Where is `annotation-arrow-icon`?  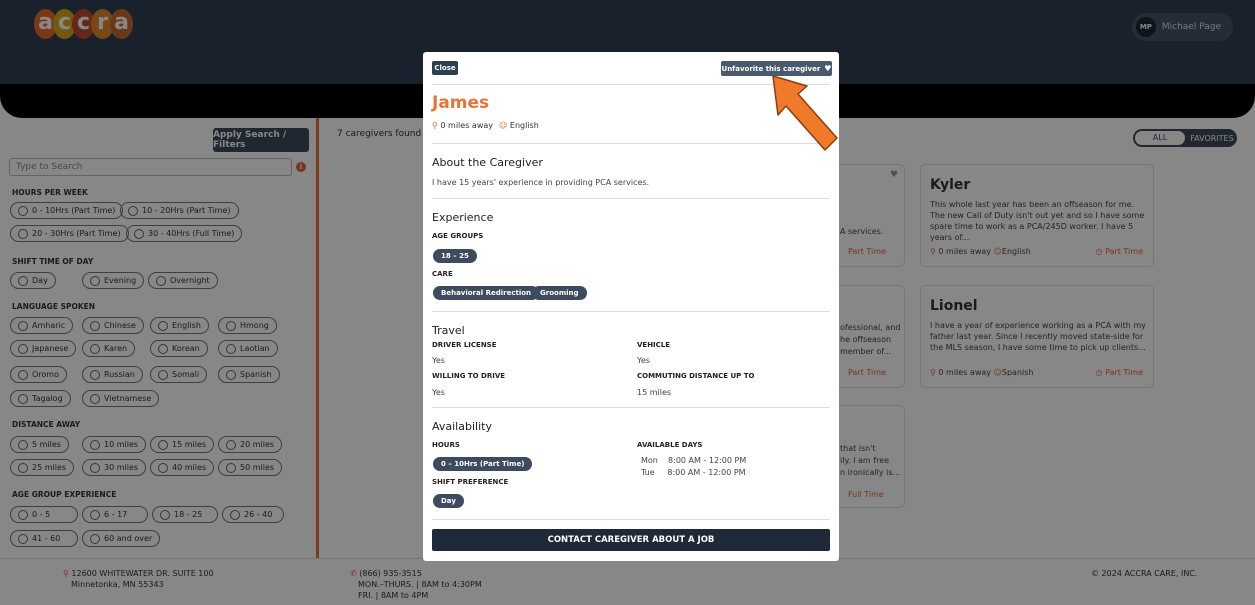 annotation-arrow-icon is located at coordinates (805, 113).